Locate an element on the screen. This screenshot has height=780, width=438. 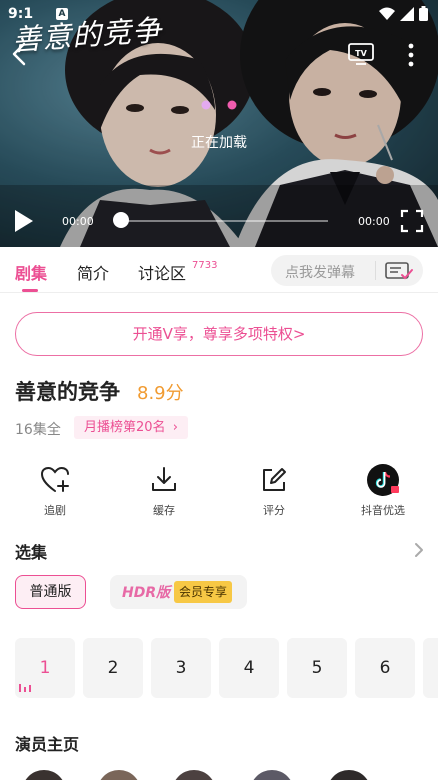
episode-number: 3 is located at coordinates (181, 668).